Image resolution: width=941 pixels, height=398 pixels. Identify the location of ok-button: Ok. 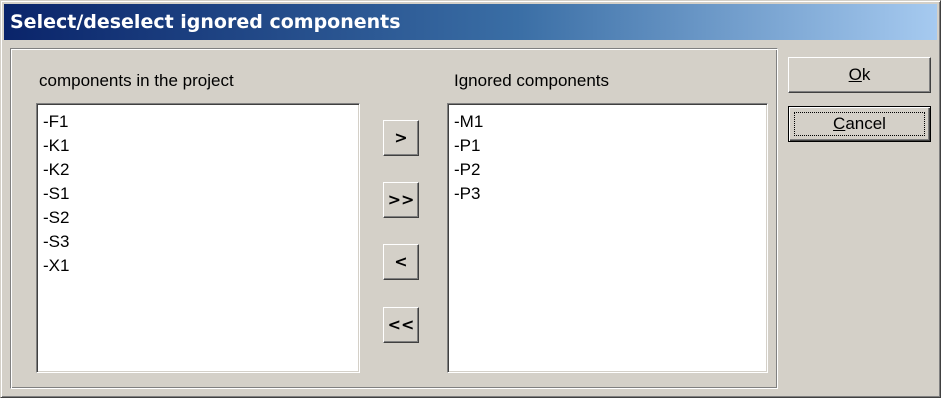
(859, 75).